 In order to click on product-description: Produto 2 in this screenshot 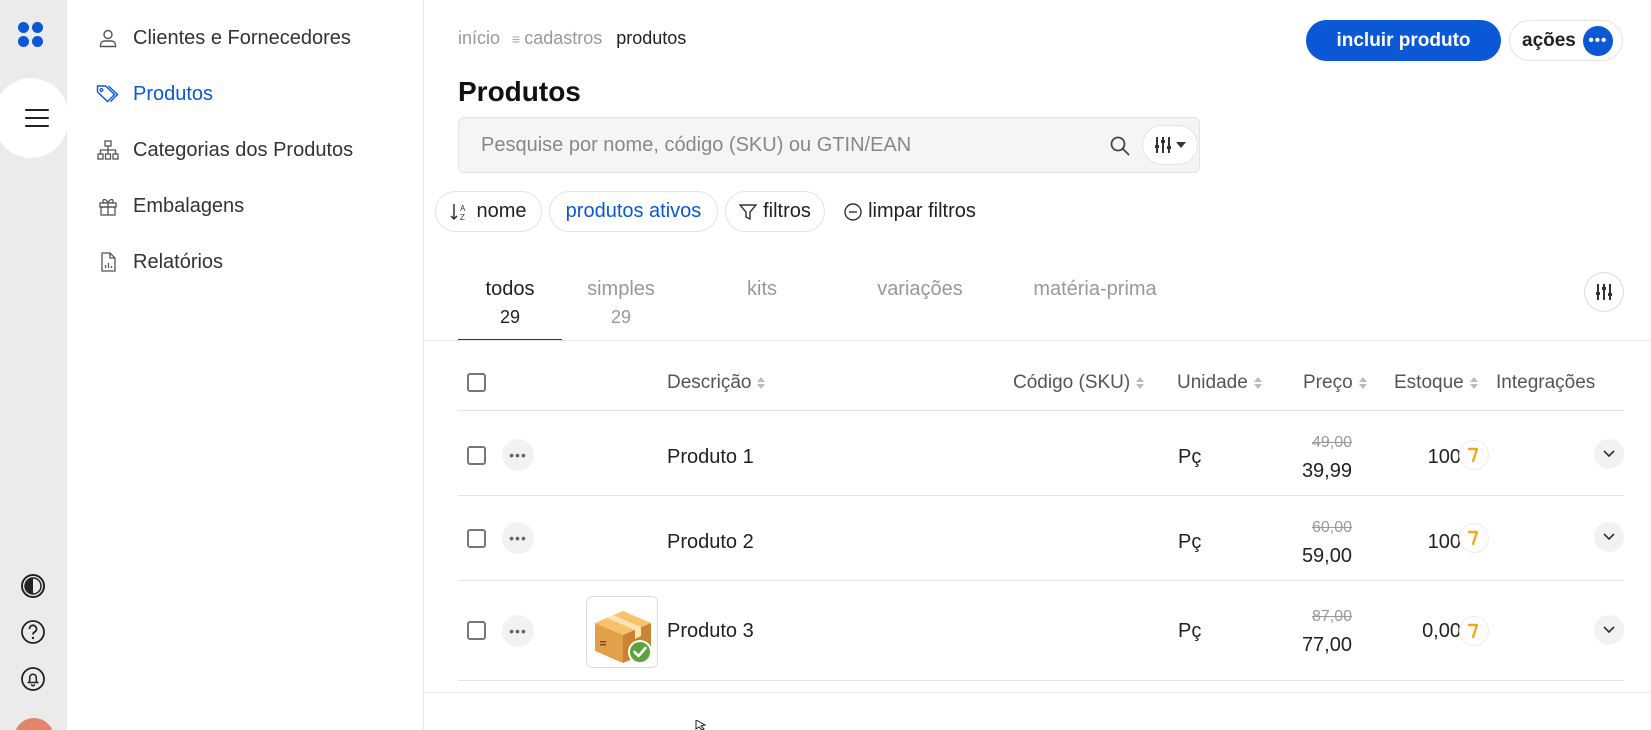, I will do `click(710, 542)`.